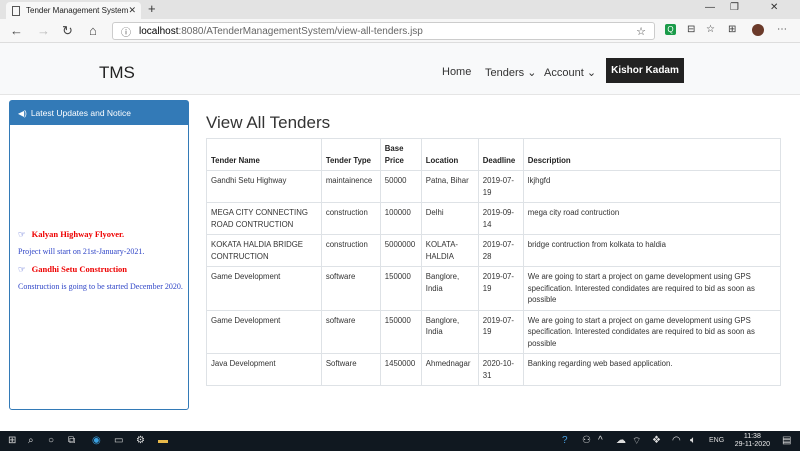  What do you see at coordinates (505, 73) in the screenshot?
I see `nav-tenders-label: Tenders` at bounding box center [505, 73].